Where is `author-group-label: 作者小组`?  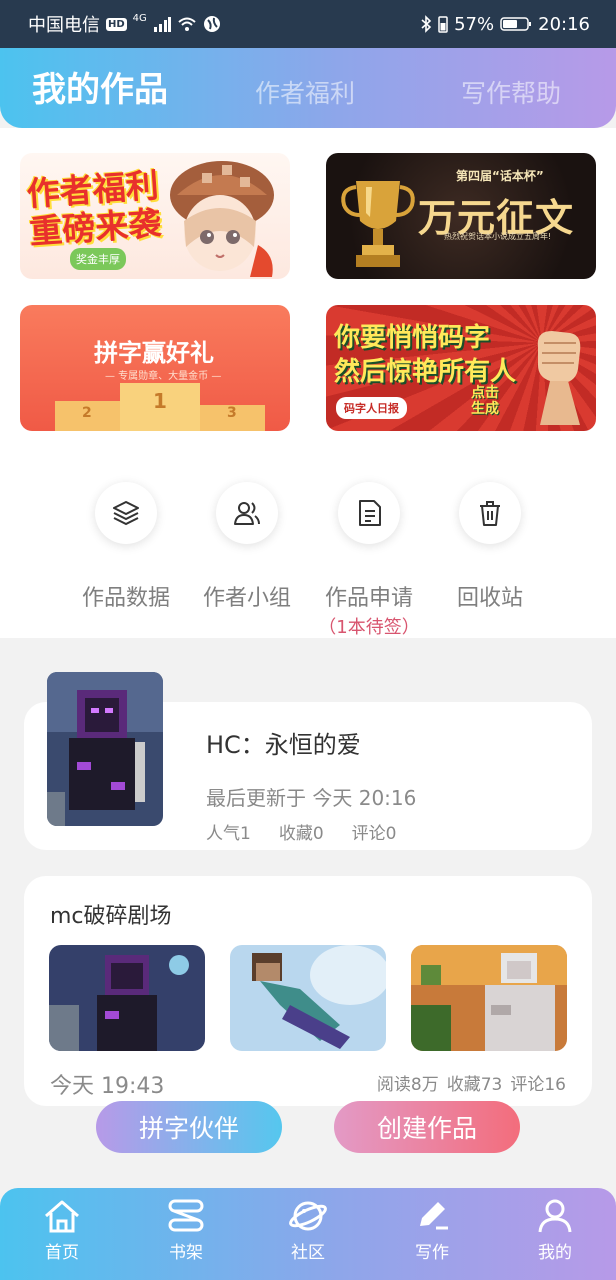
author-group-label: 作者小组 is located at coordinates (246, 598).